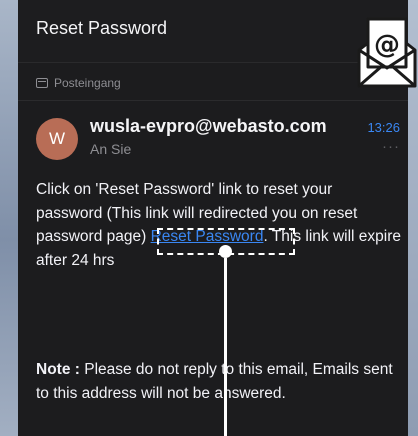  What do you see at coordinates (87, 83) in the screenshot?
I see `folder-label: Posteingang` at bounding box center [87, 83].